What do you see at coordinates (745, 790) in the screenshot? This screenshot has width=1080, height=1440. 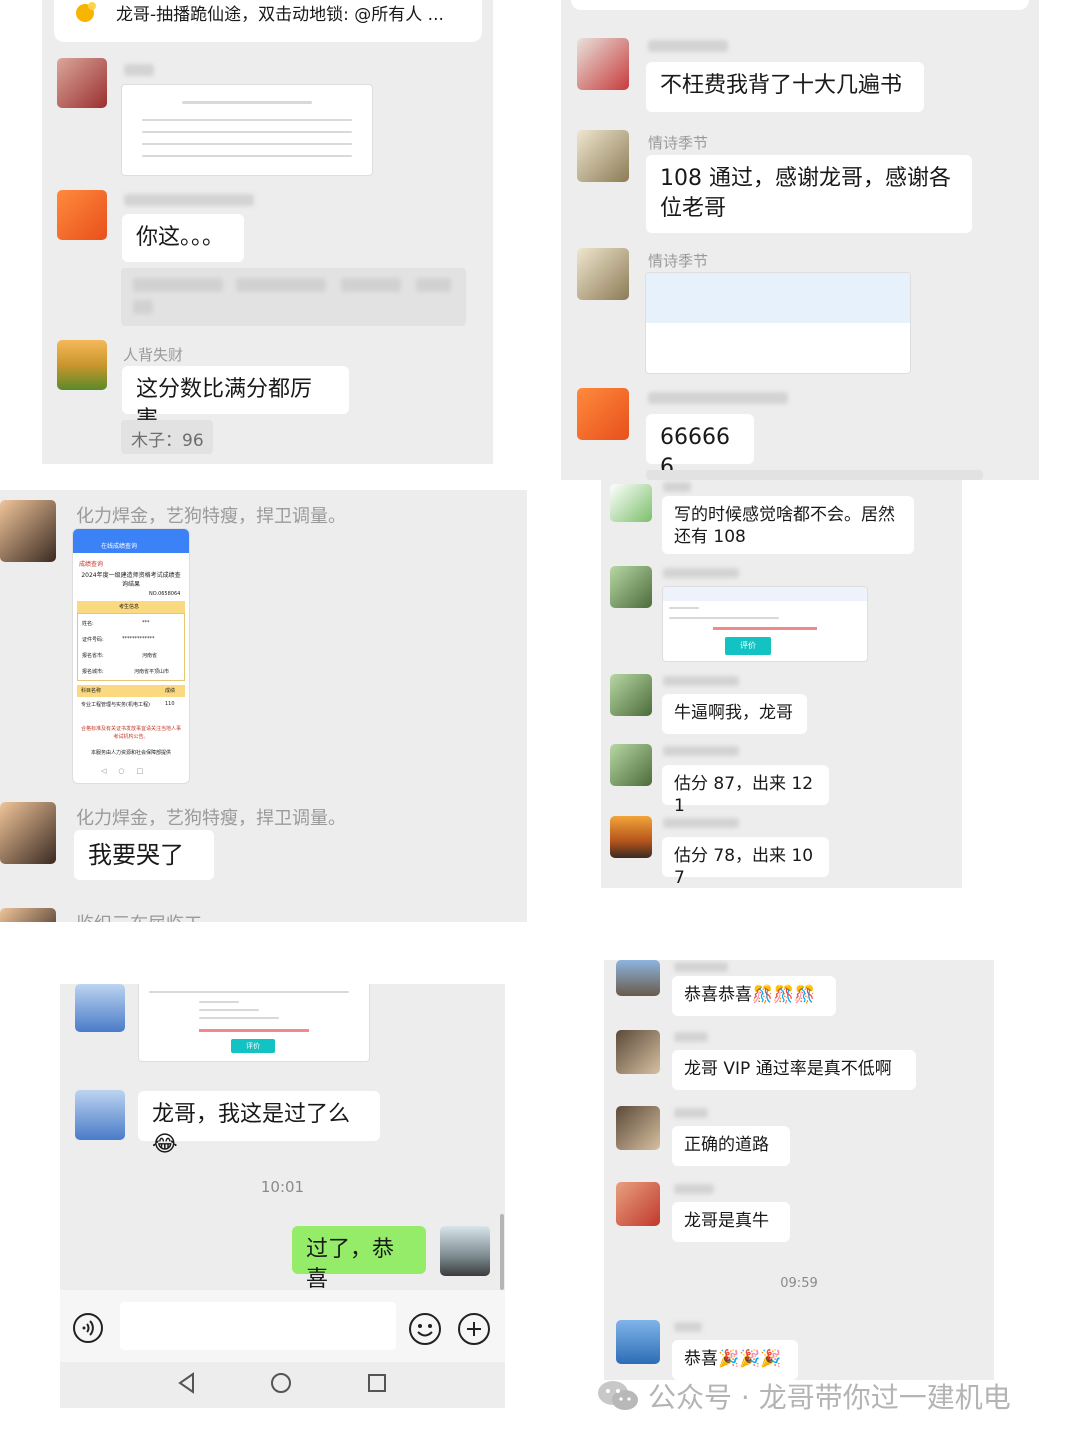 I see `message-bubble: 估分 87，出来 121` at bounding box center [745, 790].